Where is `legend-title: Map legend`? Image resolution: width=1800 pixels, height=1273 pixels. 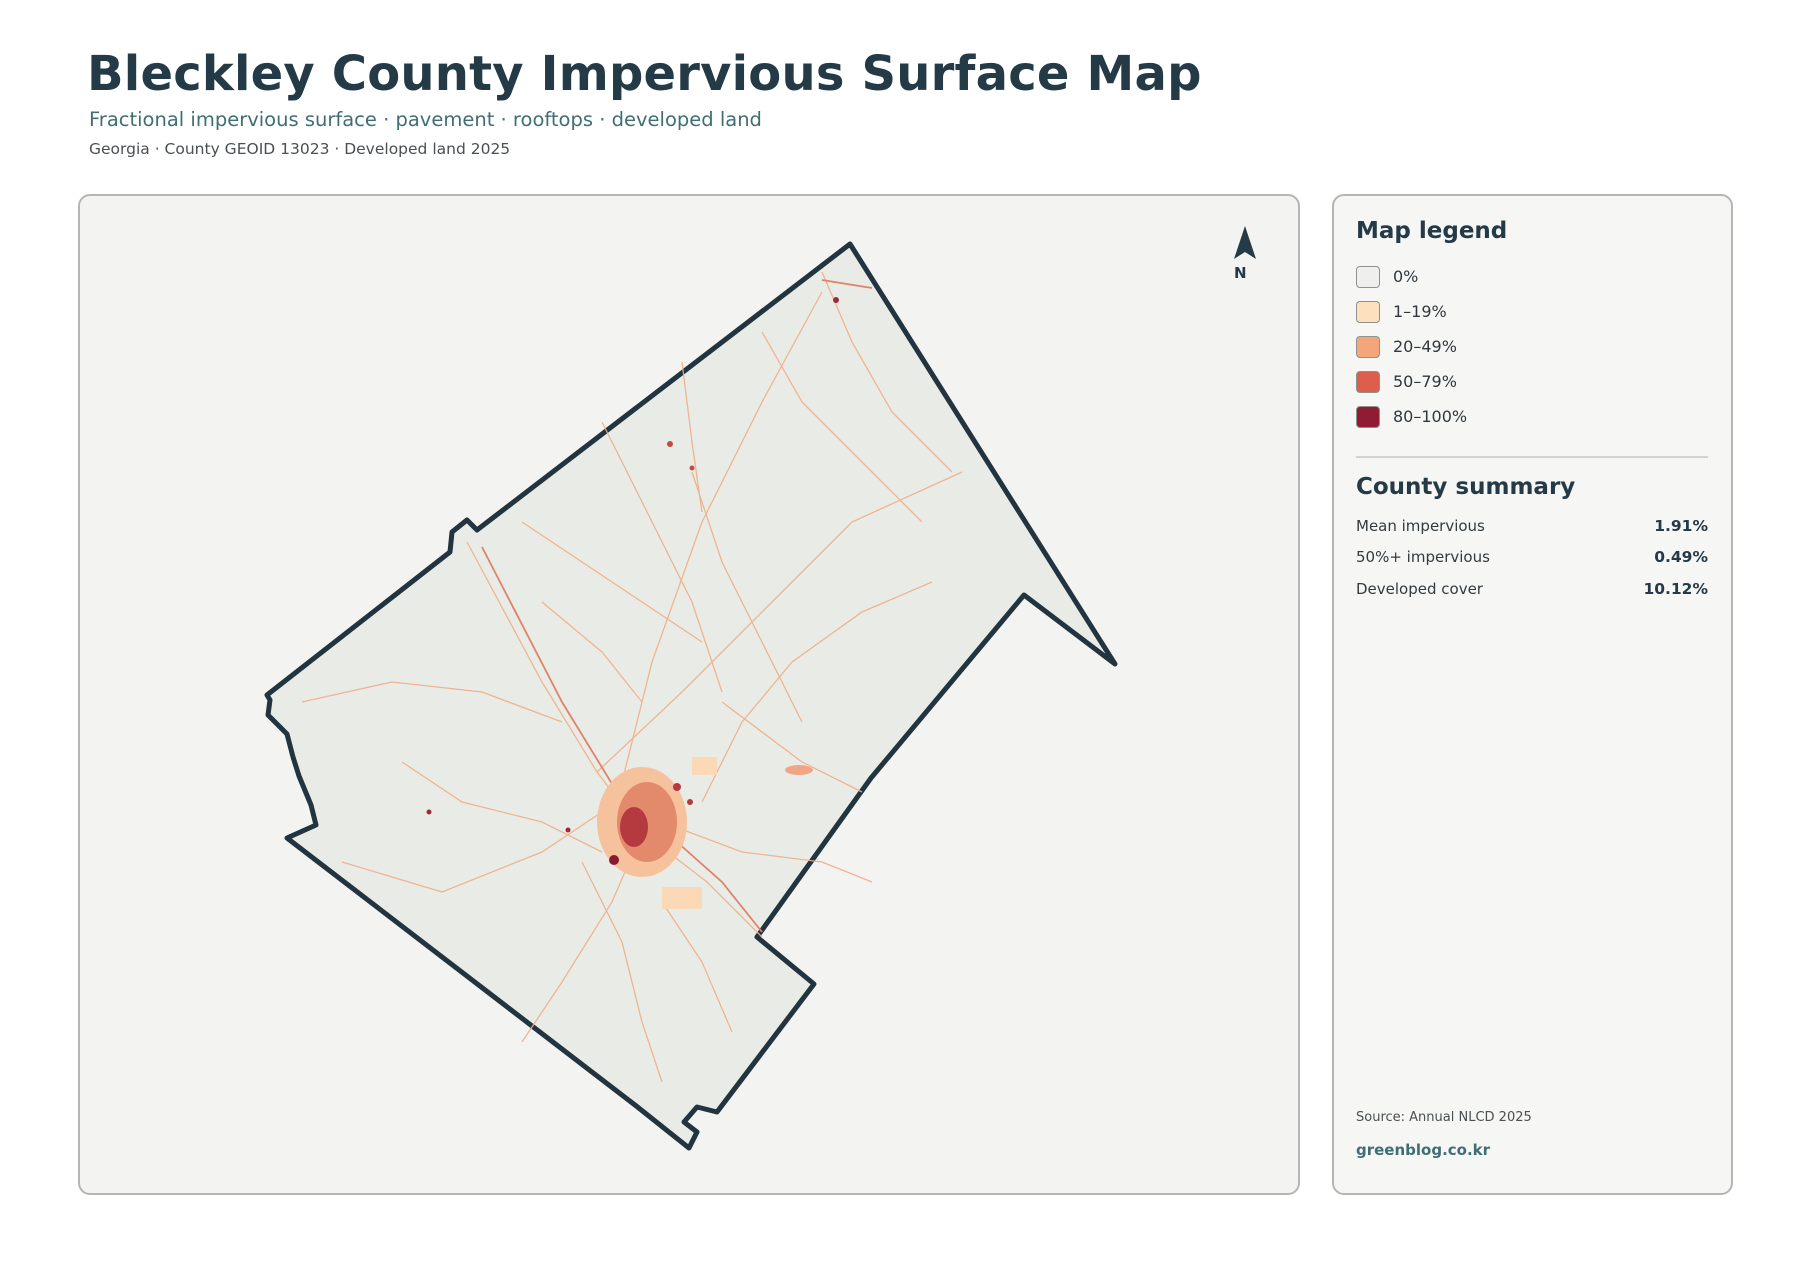 legend-title: Map legend is located at coordinates (1432, 231).